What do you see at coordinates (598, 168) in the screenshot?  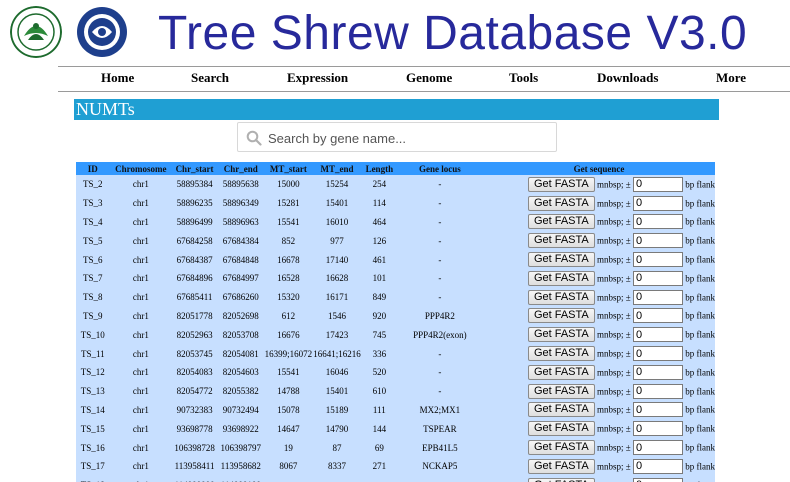 I see `col-get-sequence: Get sequence` at bounding box center [598, 168].